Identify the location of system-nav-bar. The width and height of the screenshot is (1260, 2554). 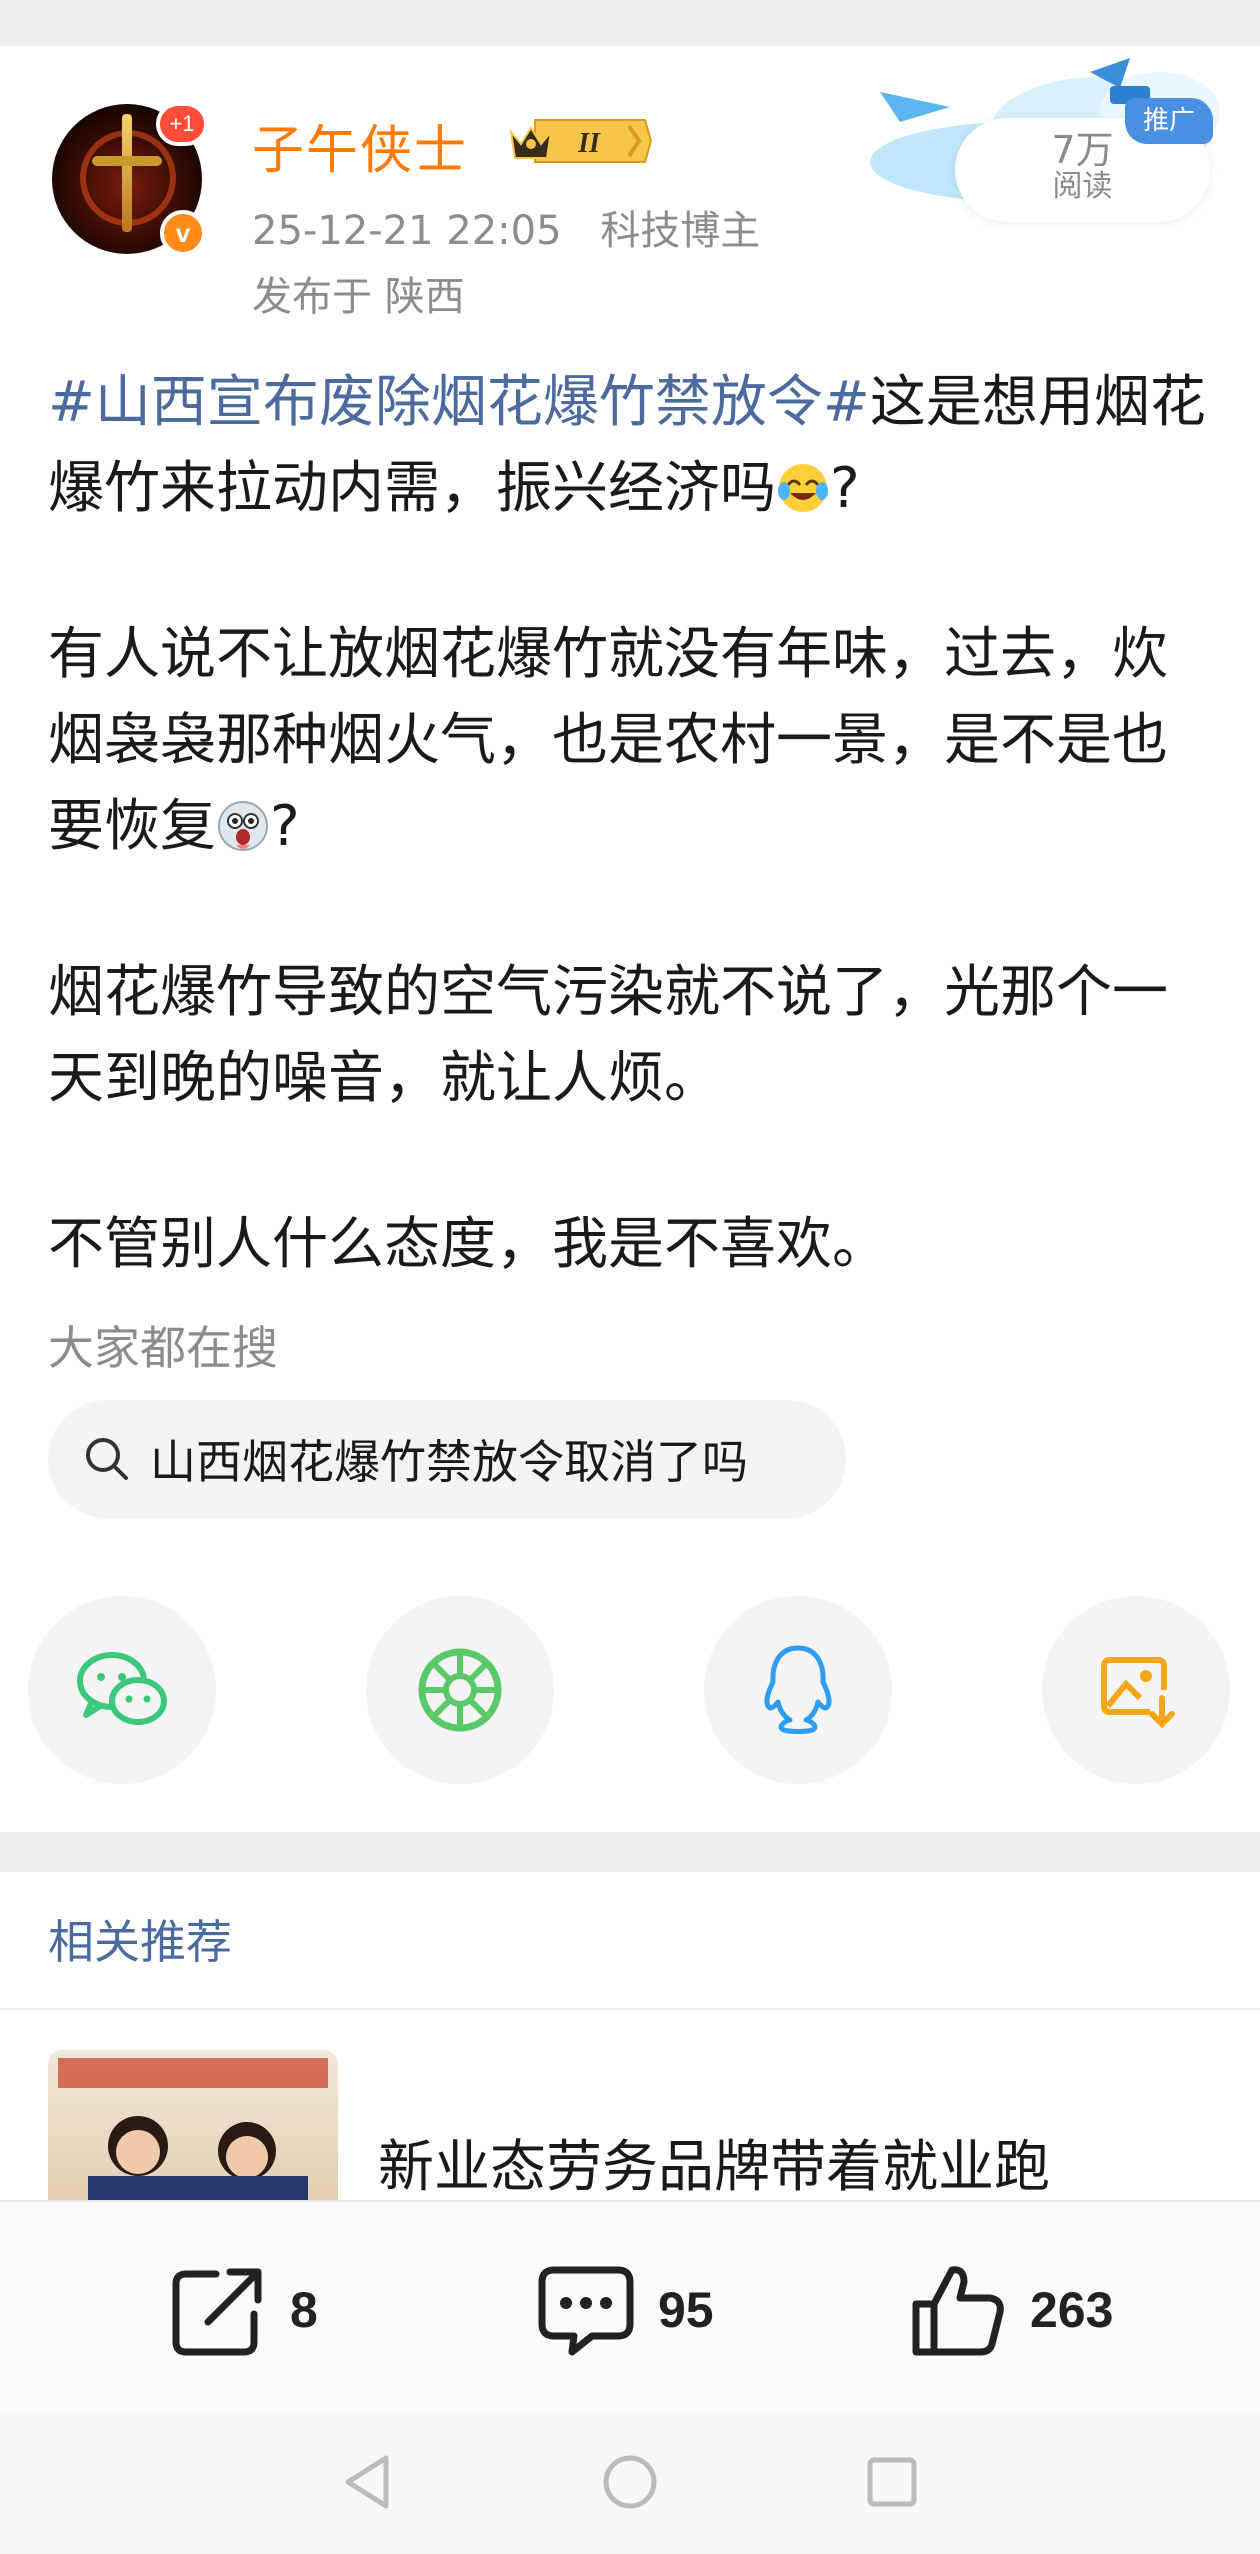
(630, 2482).